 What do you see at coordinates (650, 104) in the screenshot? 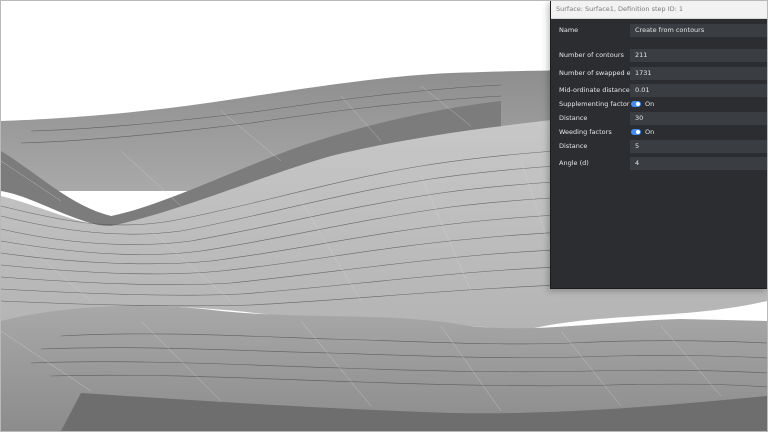
I see `supplementing-factor-state: On` at bounding box center [650, 104].